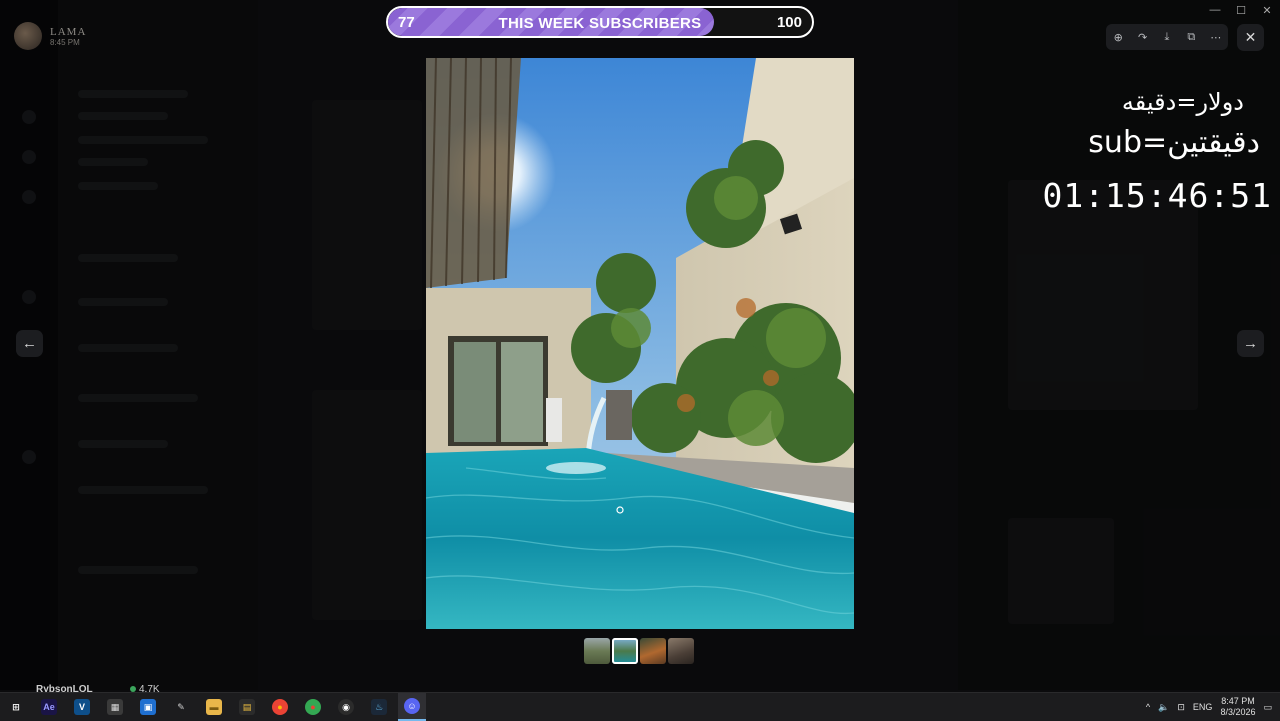 This screenshot has width=1280, height=721. What do you see at coordinates (1250, 343) in the screenshot?
I see `next-image-button: →` at bounding box center [1250, 343].